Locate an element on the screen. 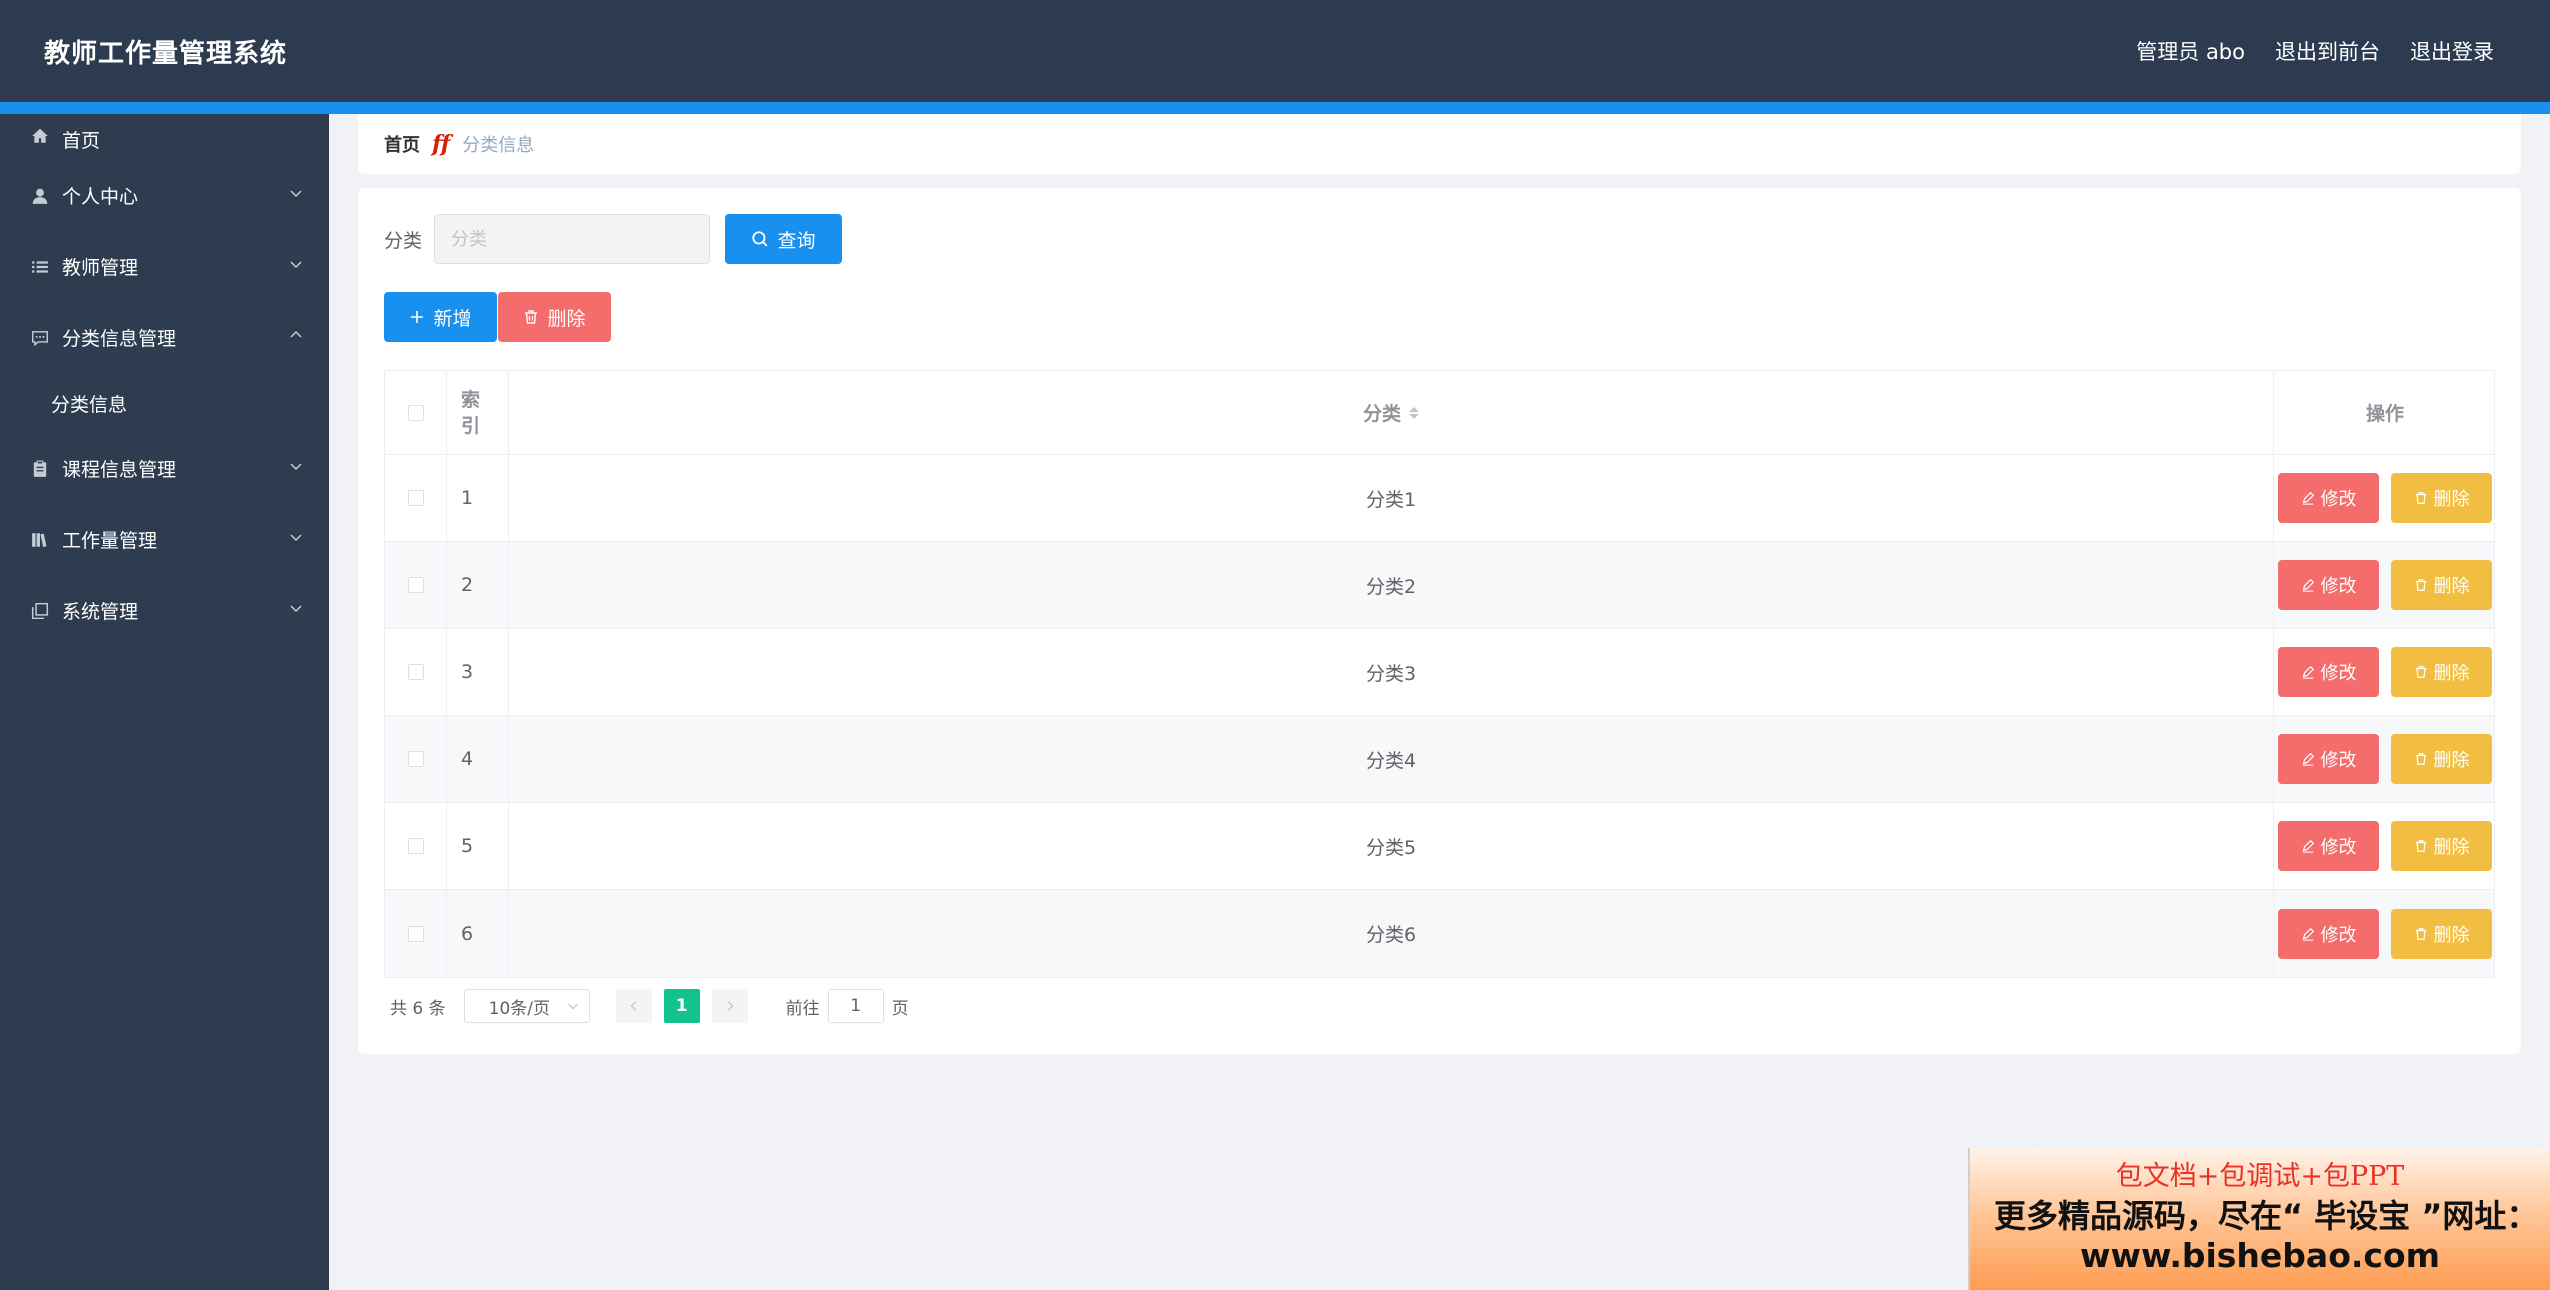 The width and height of the screenshot is (2550, 1290). sidebar-item-workload-mgmt: 工作量管理 is located at coordinates (164, 539).